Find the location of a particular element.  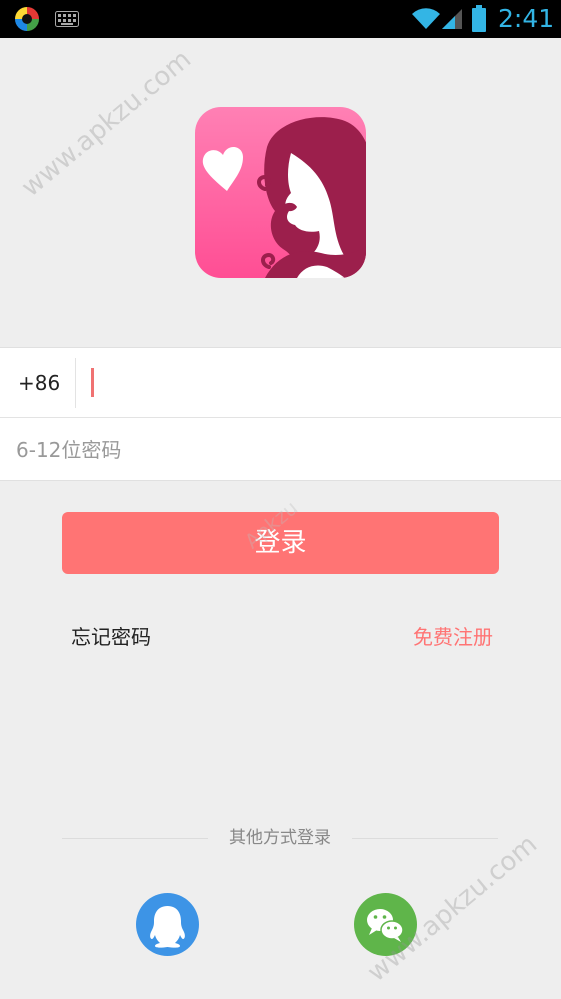

wifi-icon is located at coordinates (426, 19).